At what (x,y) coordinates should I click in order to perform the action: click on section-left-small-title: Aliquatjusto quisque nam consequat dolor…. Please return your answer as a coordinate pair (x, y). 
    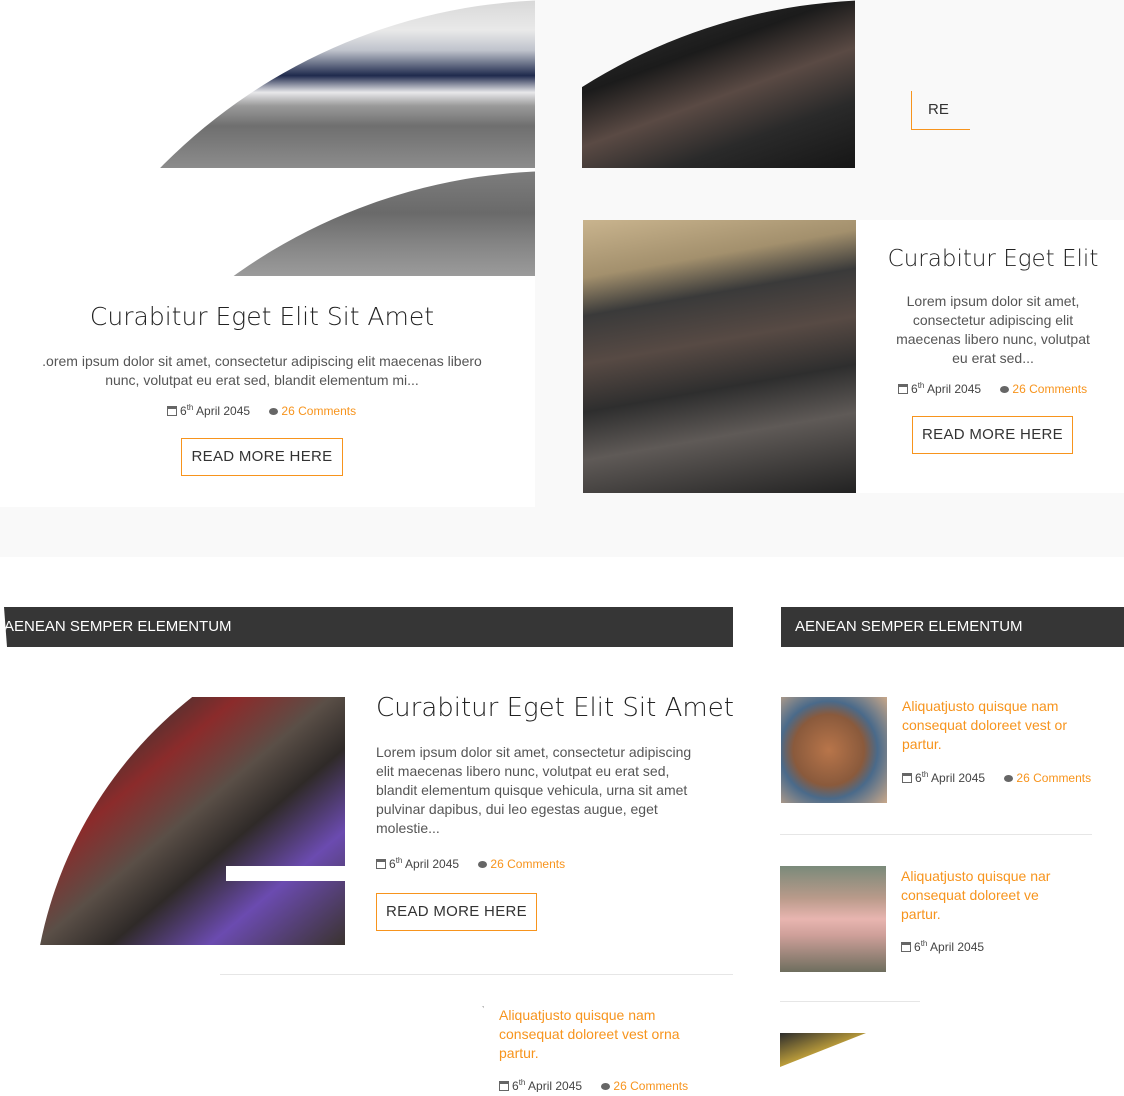
    Looking at the image, I should click on (614, 1034).